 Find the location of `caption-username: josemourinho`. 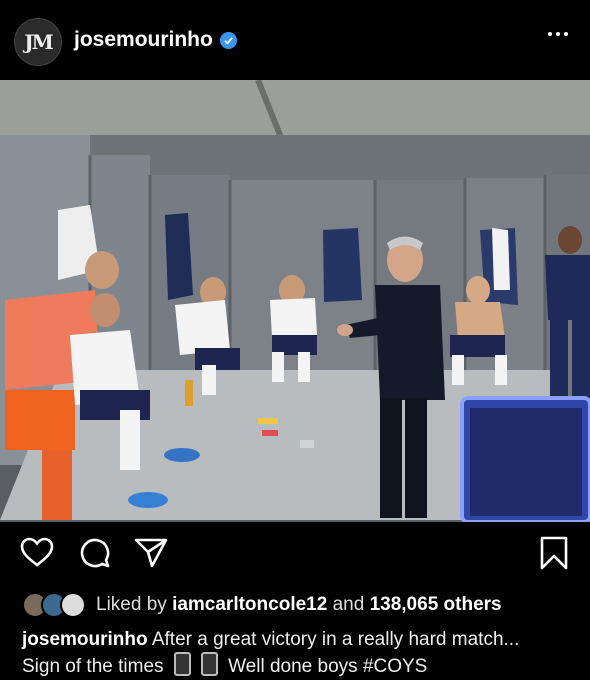

caption-username: josemourinho is located at coordinates (85, 639).